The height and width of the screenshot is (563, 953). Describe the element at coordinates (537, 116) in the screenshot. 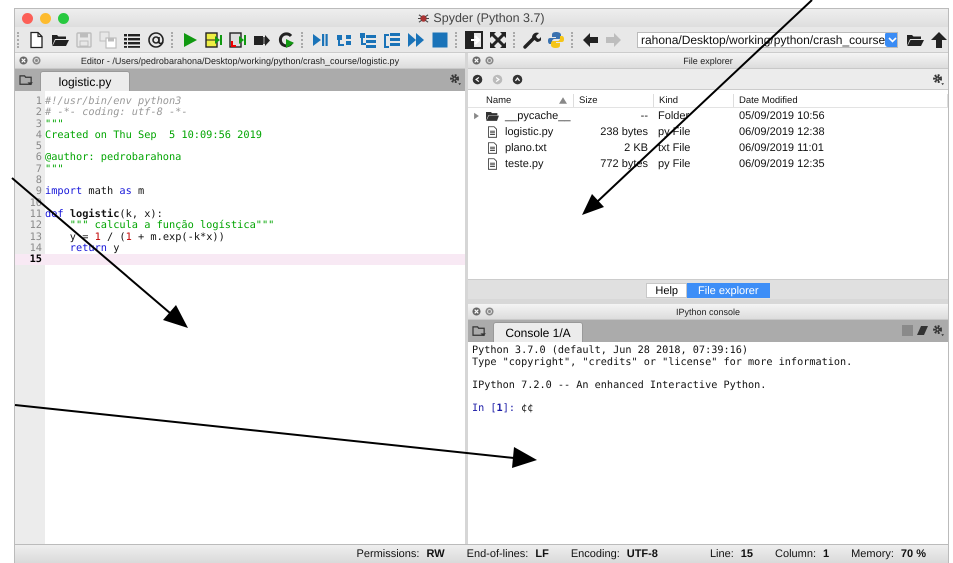

I see `file-name: __pycache__` at that location.